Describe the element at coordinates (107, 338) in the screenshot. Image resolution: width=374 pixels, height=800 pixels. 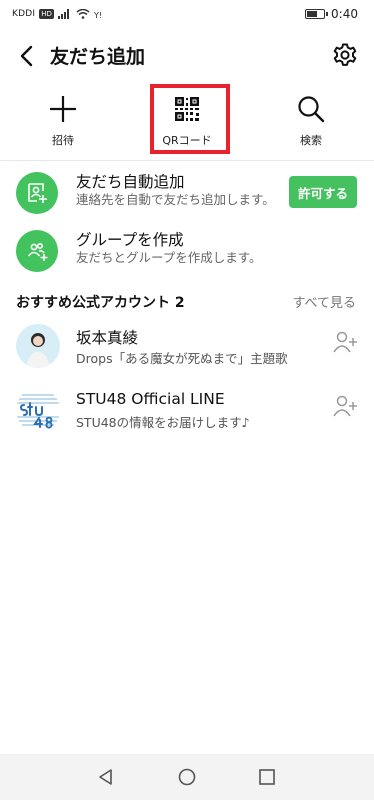
I see `account-name: 坂本真綾` at that location.